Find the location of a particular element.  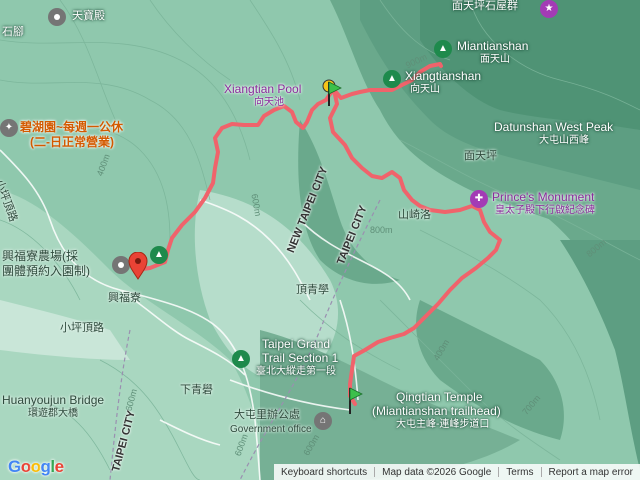

monument-icon: ✚ is located at coordinates (479, 199).